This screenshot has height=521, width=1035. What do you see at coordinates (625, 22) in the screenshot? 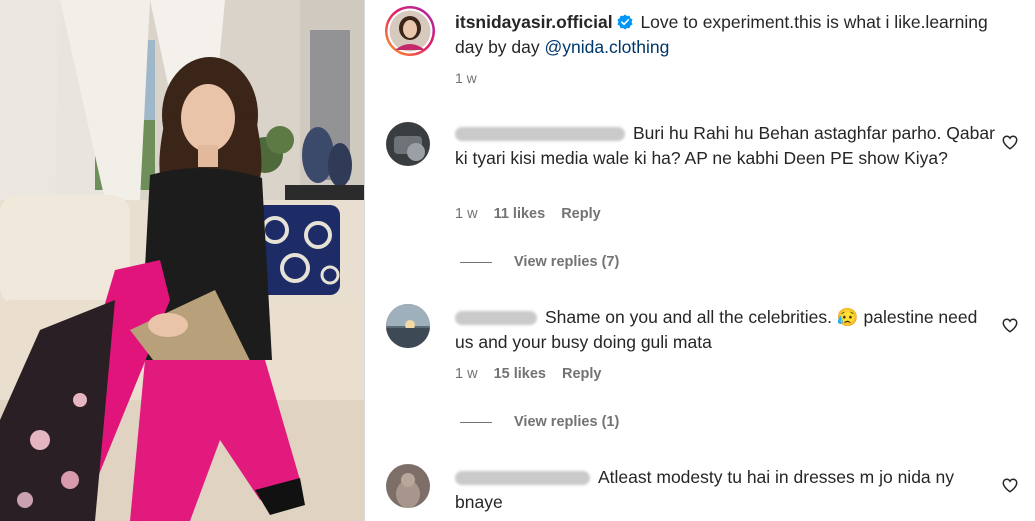
I see `verified-badge-icon` at bounding box center [625, 22].